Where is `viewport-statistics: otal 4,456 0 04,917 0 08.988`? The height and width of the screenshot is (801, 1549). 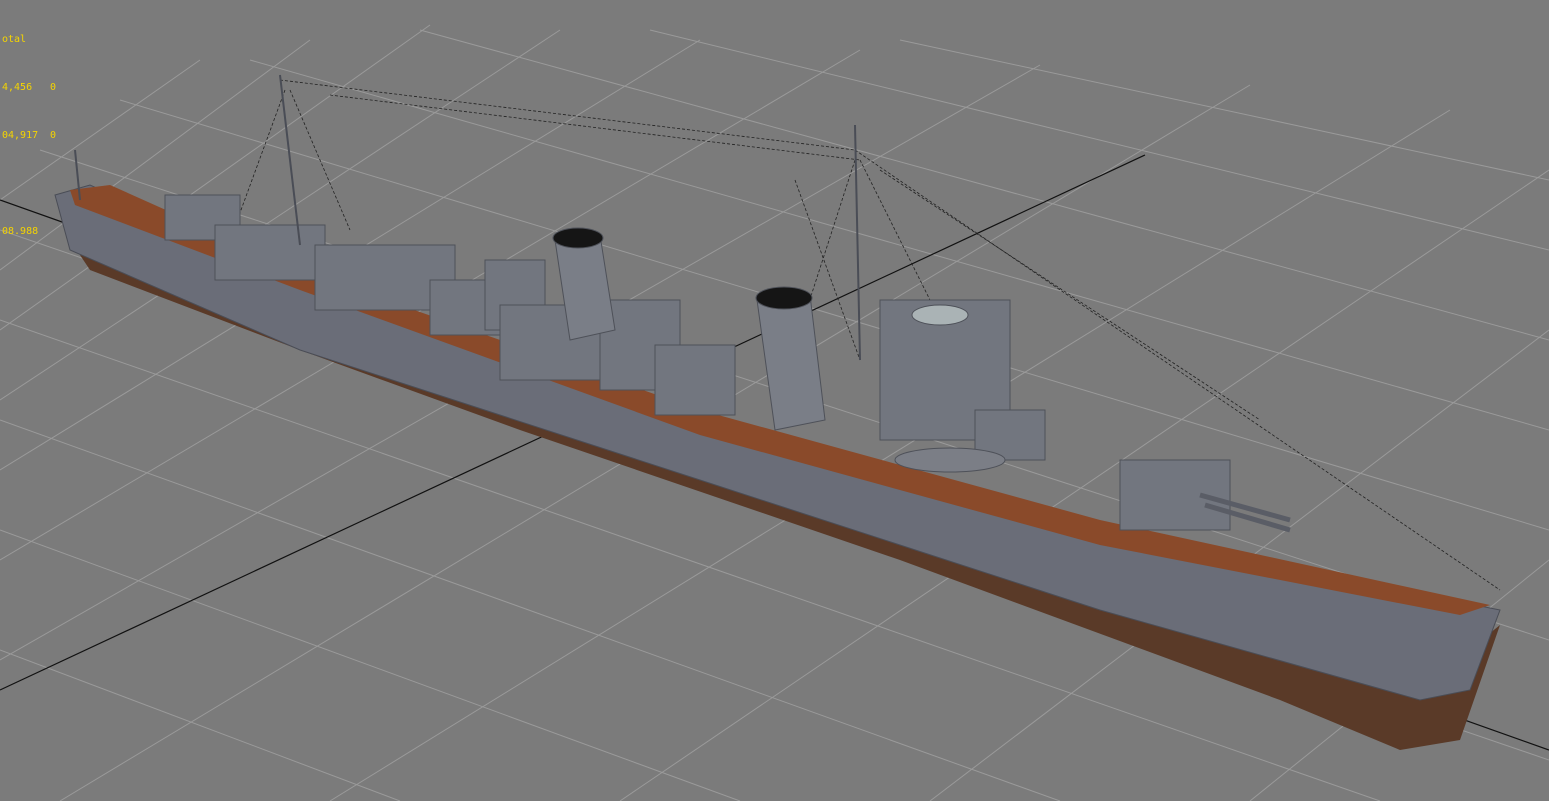
viewport-statistics: otal 4,456 0 04,917 0 08.988 is located at coordinates (29, 136).